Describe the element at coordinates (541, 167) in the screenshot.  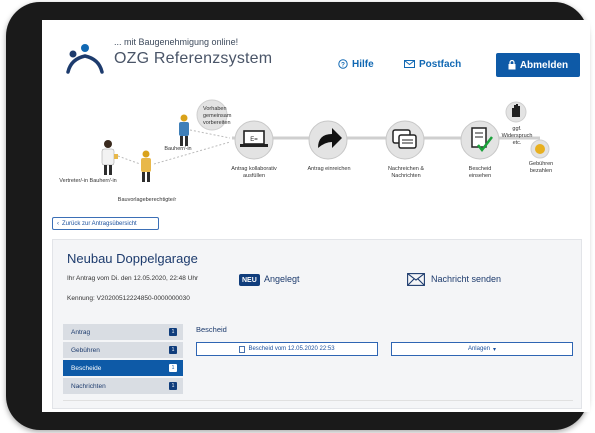
I see `gebuehren-label: Gebühren bezahlen` at that location.